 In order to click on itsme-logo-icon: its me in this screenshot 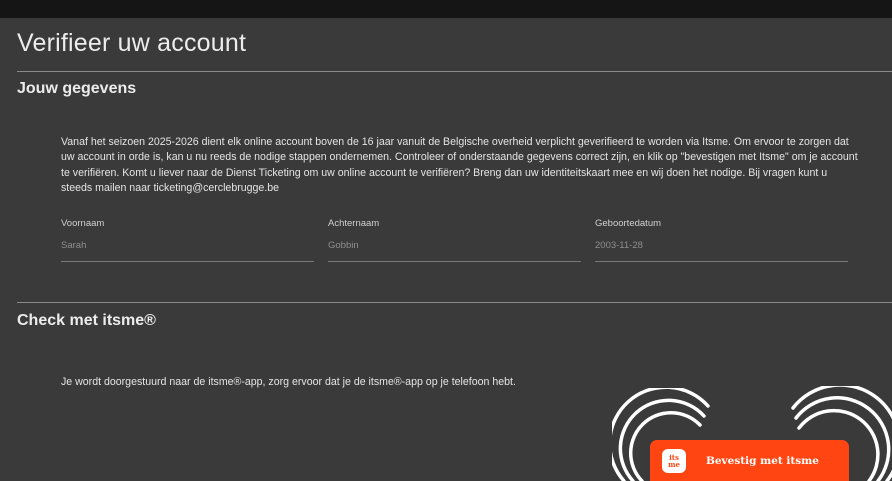, I will do `click(674, 460)`.